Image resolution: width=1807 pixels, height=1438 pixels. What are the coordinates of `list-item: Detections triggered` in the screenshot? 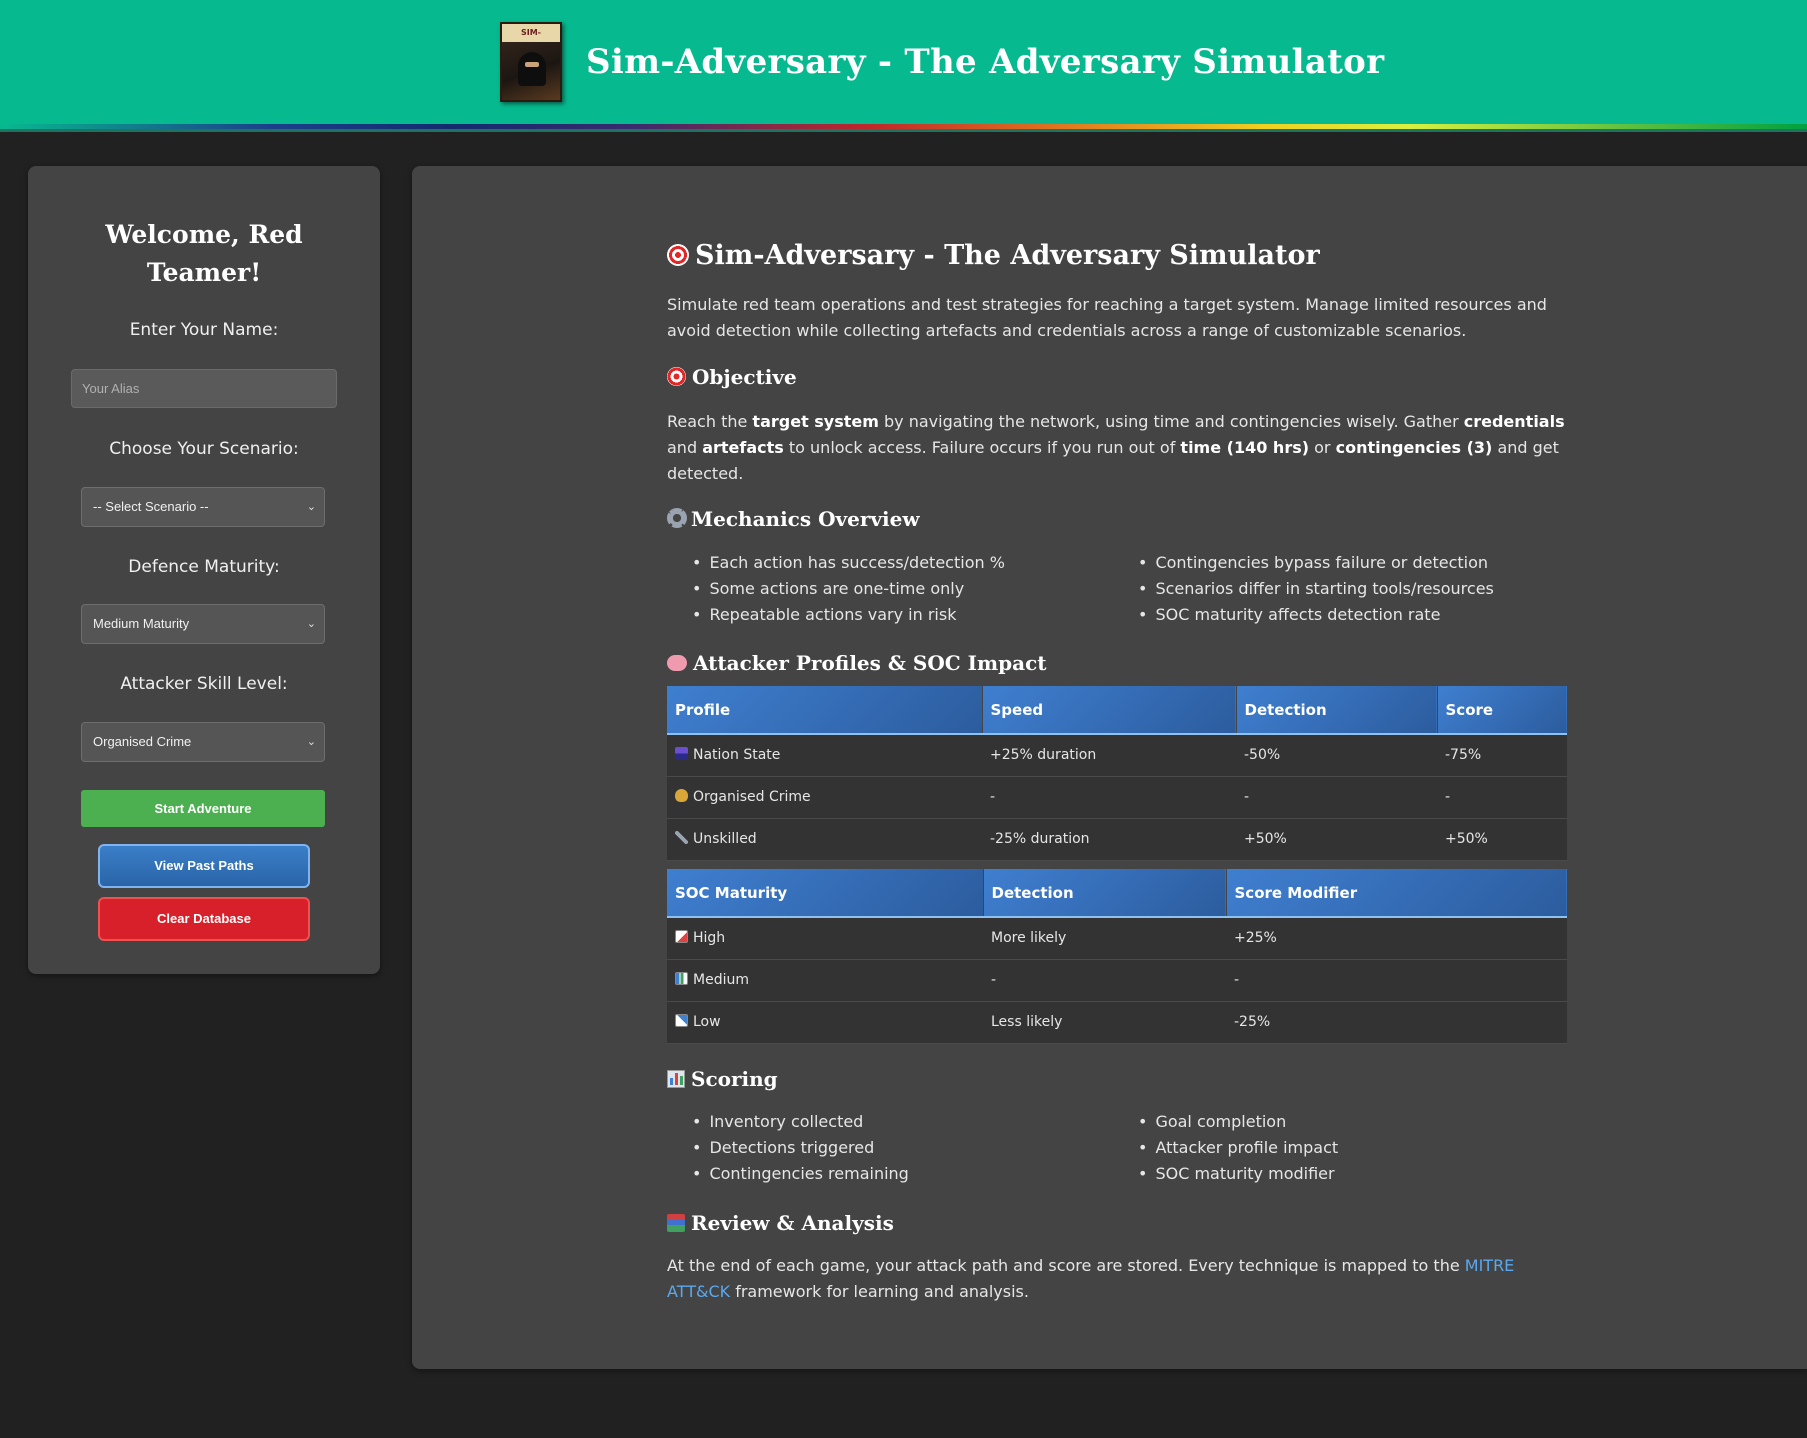 It's located at (800, 1148).